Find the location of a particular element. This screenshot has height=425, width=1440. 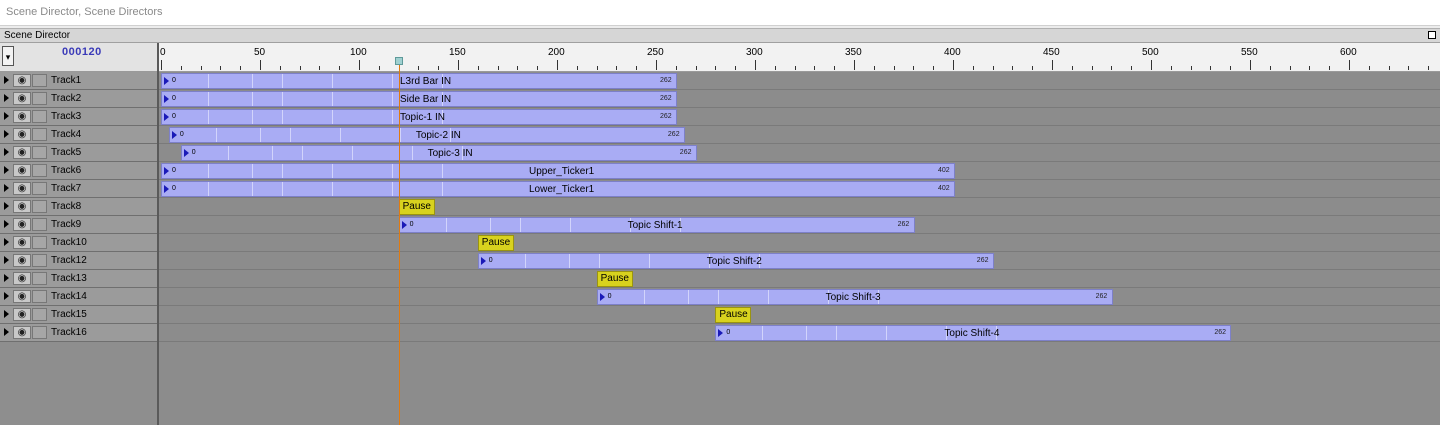

track-row: ◉ Track3 is located at coordinates (78, 117).